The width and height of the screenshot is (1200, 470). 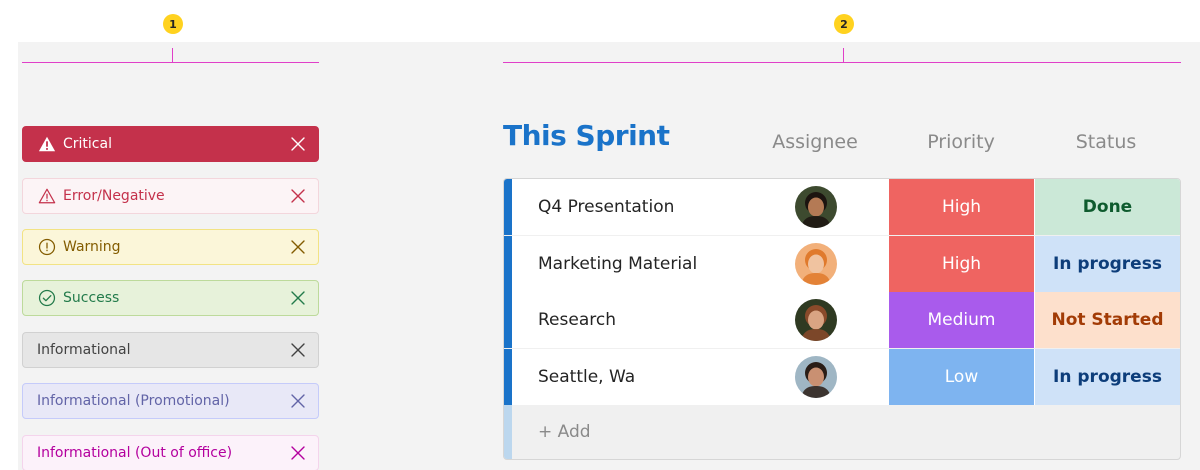 I want to click on status-cell: Not Started, so click(x=1107, y=320).